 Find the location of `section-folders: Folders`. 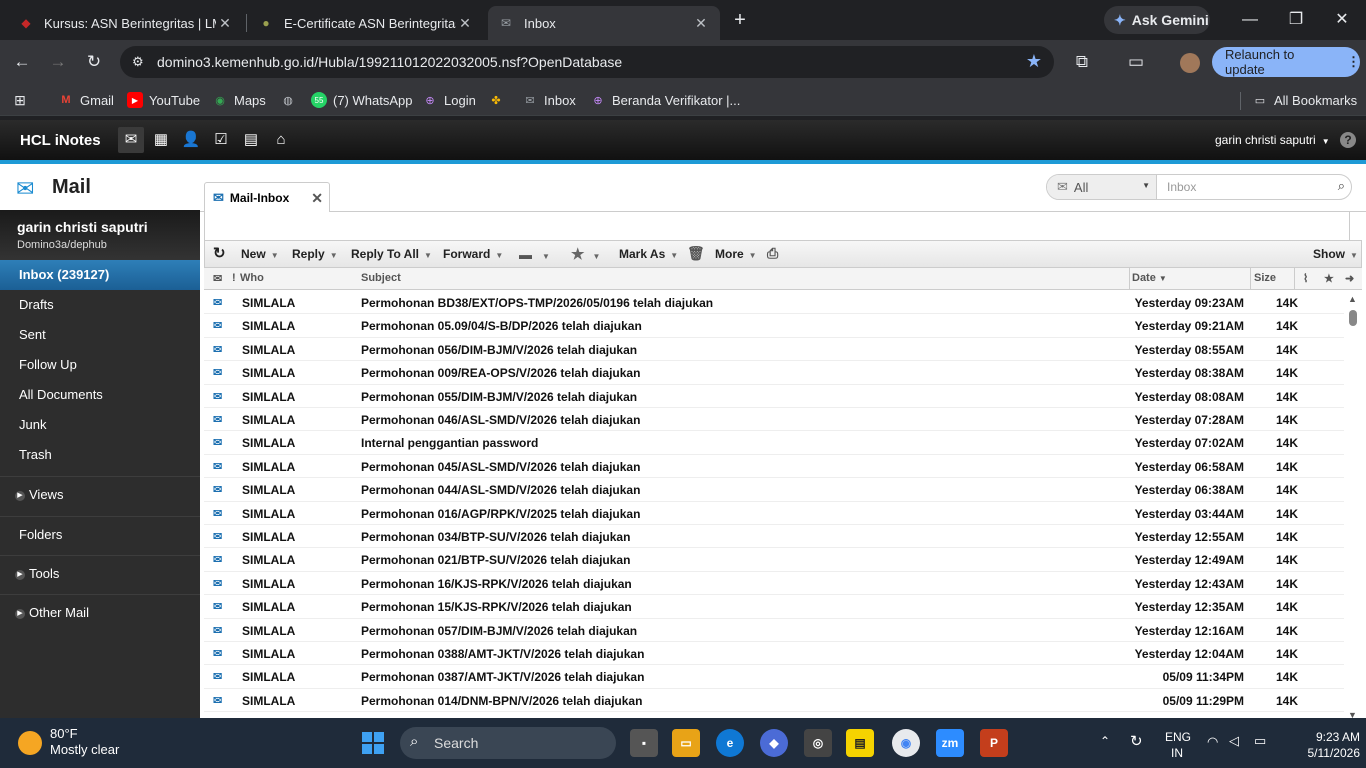

section-folders: Folders is located at coordinates (100, 534).